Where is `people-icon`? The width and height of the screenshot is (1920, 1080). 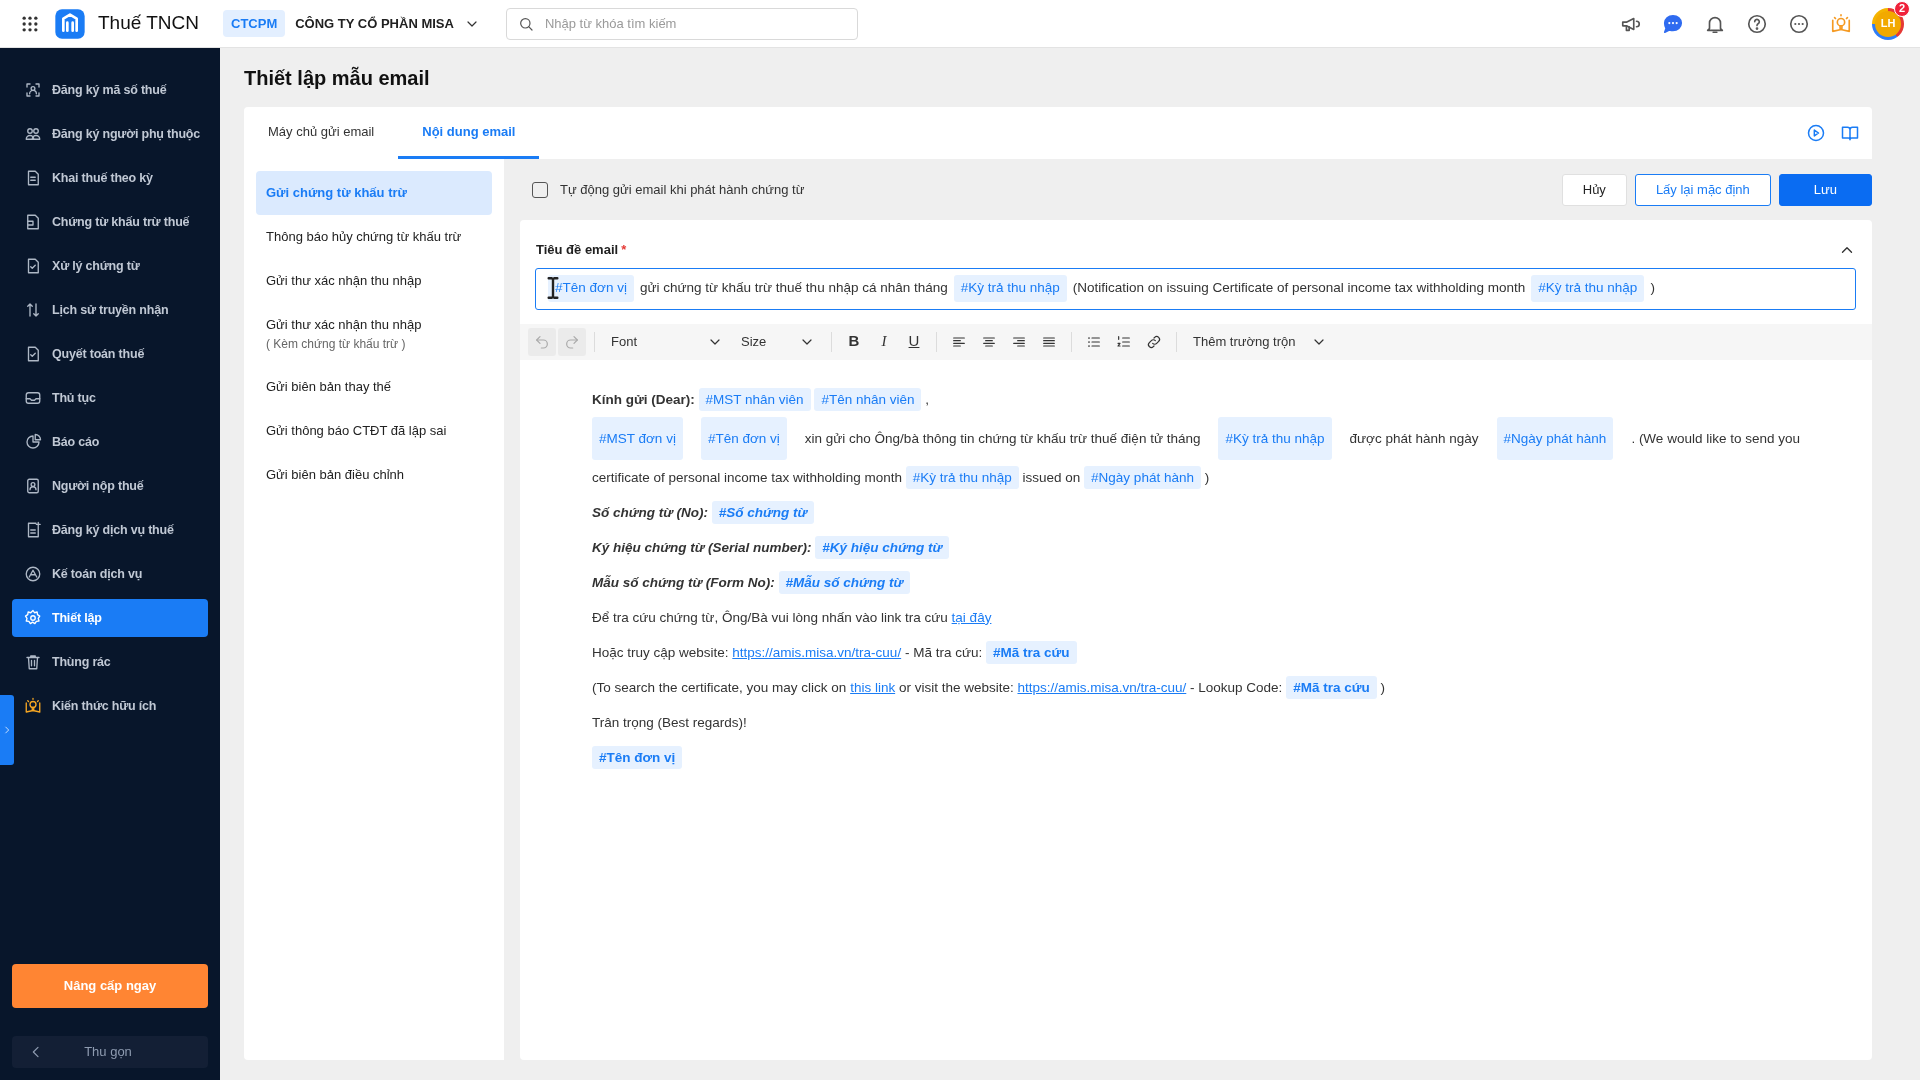
people-icon is located at coordinates (33, 134).